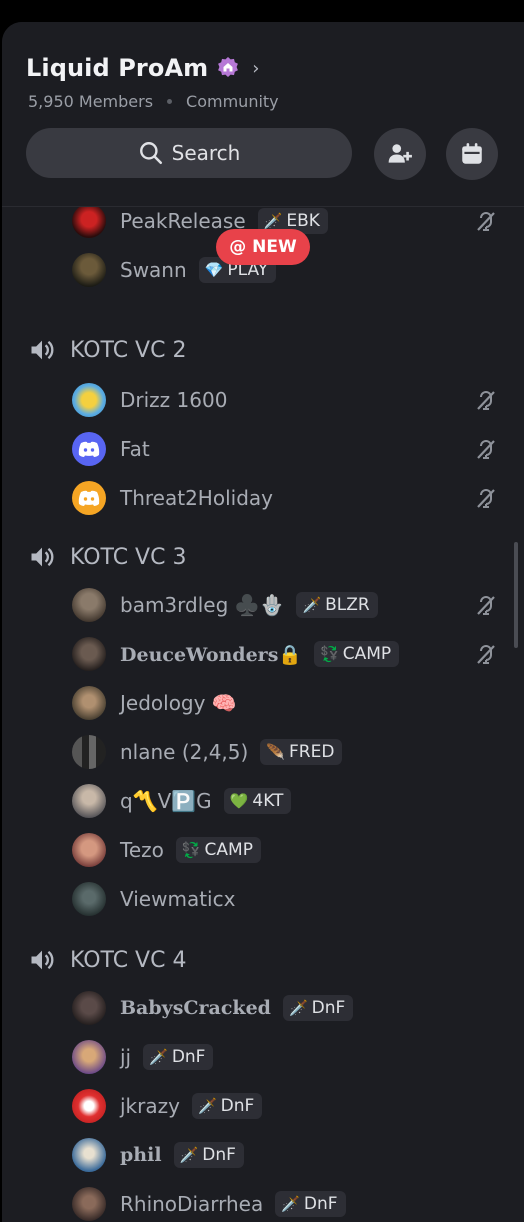  I want to click on voice-channel-kotc-vc-3: KOTC VC 3, so click(107, 557).